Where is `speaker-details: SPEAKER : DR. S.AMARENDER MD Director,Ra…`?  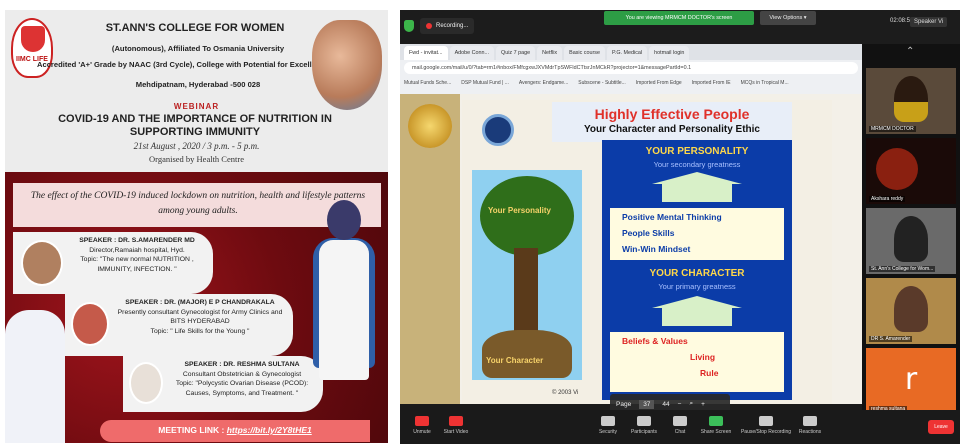 speaker-details: SPEAKER : DR. S.AMARENDER MD Director,Ra… is located at coordinates (137, 255).